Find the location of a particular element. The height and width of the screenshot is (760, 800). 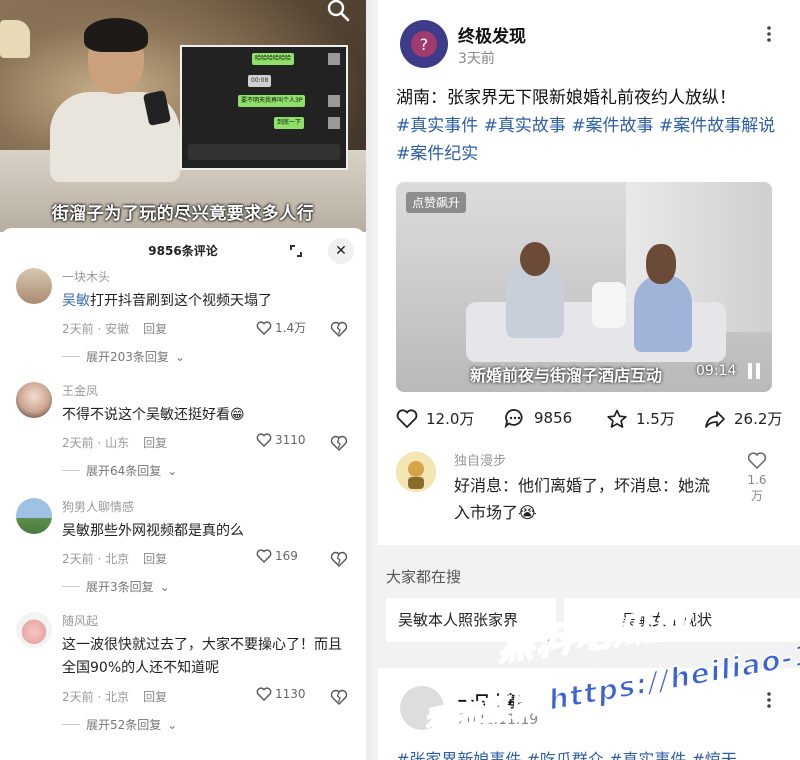

comment-button: 9856 is located at coordinates (538, 418).